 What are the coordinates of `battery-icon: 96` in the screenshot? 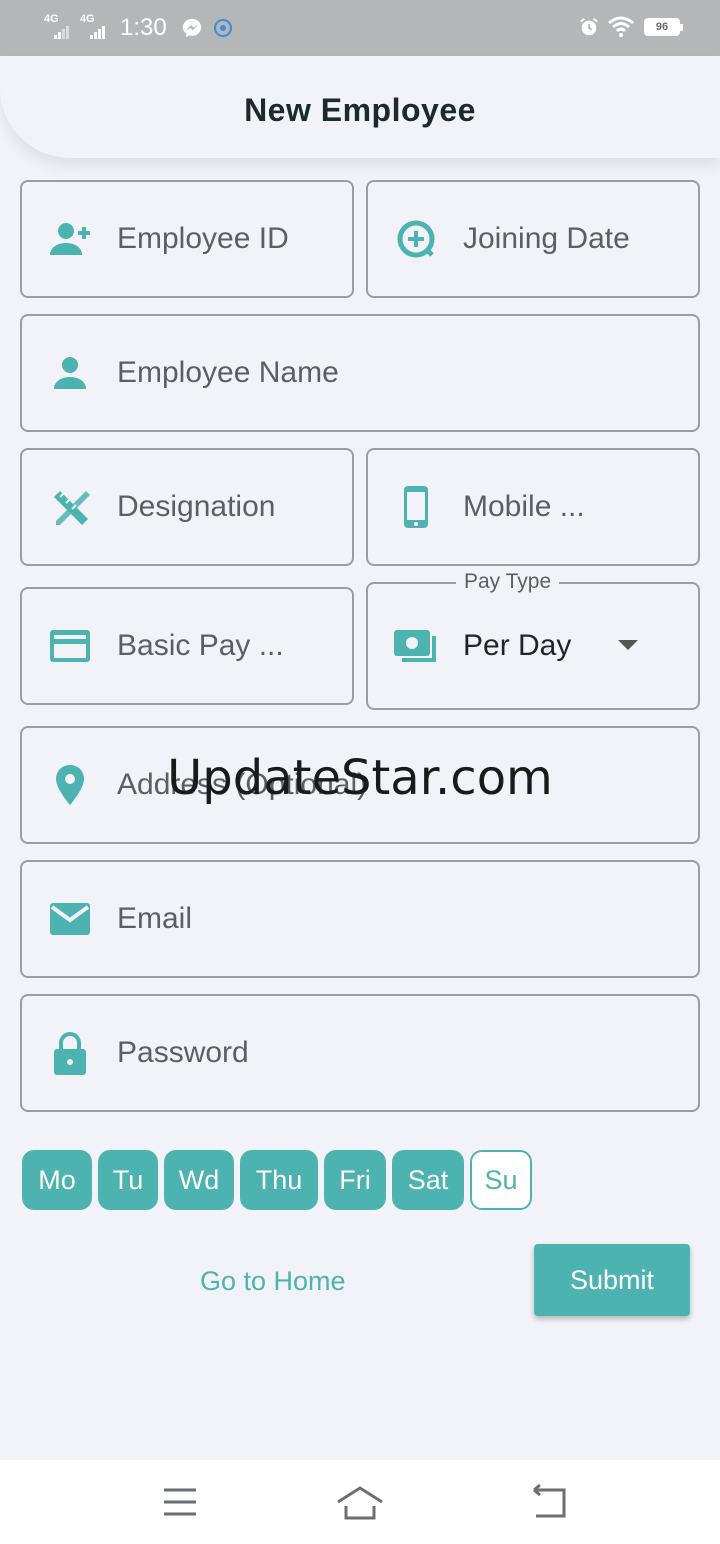 It's located at (663, 27).